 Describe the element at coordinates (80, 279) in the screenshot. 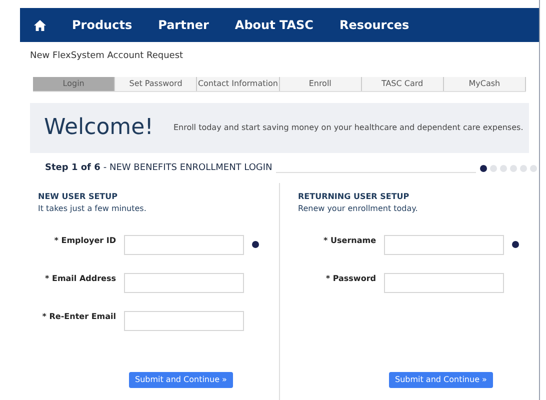

I see `field-label: * Email Address` at that location.